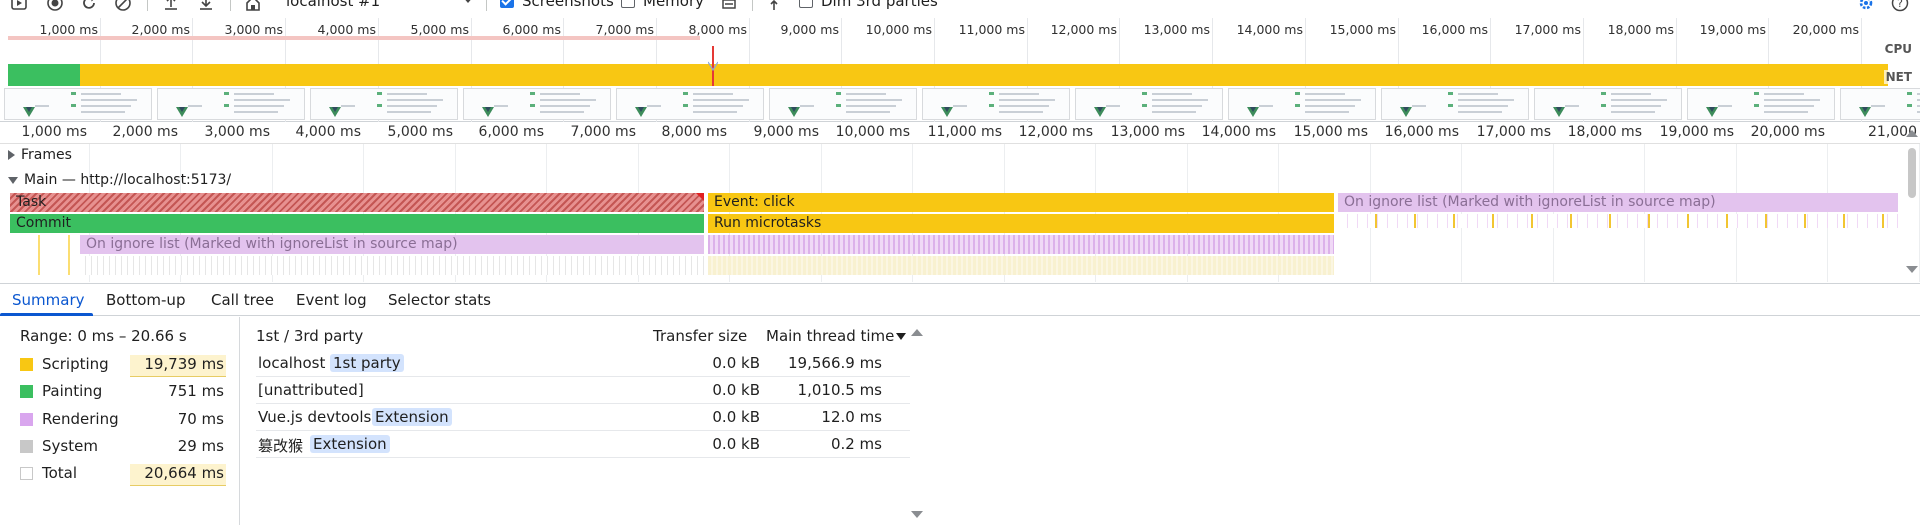 The width and height of the screenshot is (1920, 525). I want to click on memory-checkbox: Memory, so click(662, 5).